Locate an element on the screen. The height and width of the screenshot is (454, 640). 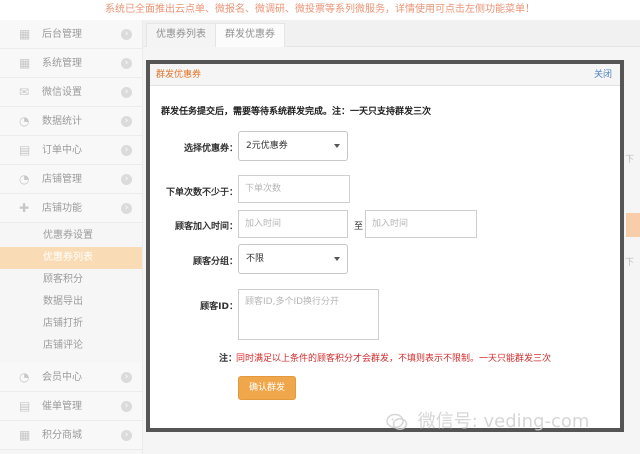
watermark: 微信号: veding-com is located at coordinates (487, 420).